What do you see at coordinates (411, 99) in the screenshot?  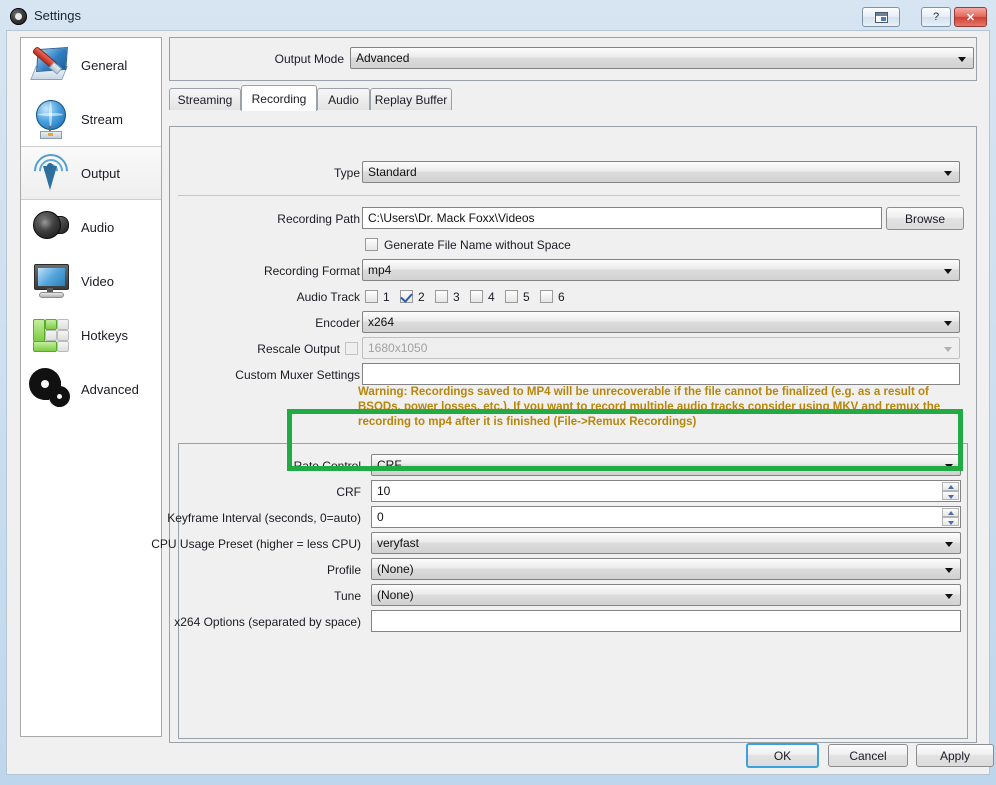 I see `tab-replay-buffer: Replay Buffer` at bounding box center [411, 99].